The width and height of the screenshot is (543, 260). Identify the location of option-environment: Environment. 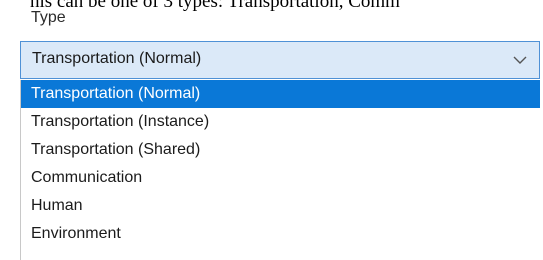
(280, 234).